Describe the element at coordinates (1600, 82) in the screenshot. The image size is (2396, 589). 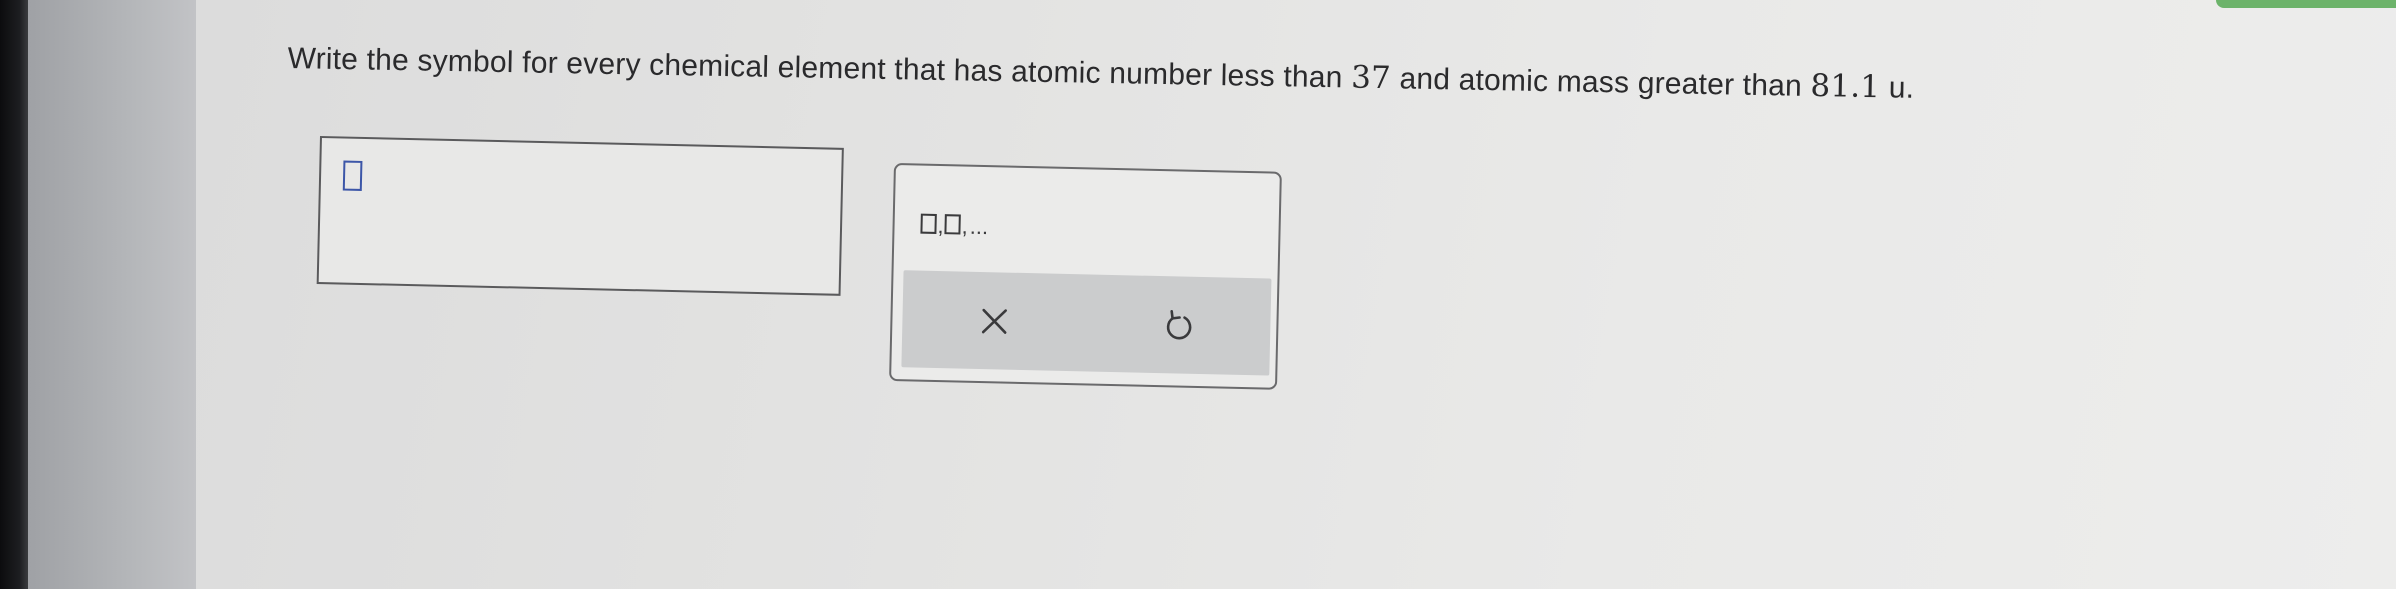
I see `question-middle: and atomic mass greater than` at that location.